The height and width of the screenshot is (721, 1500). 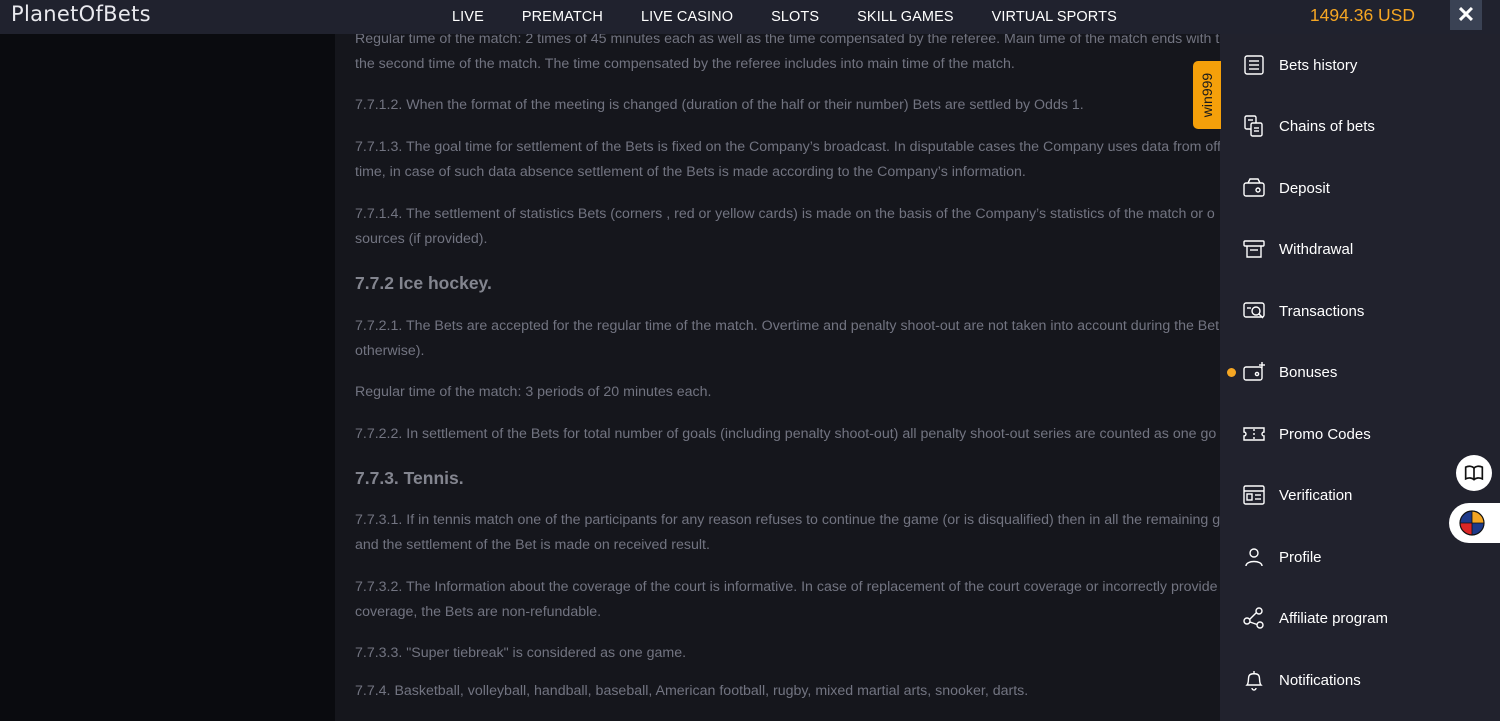 I want to click on nav-prematch: PREMATCH, so click(x=562, y=17).